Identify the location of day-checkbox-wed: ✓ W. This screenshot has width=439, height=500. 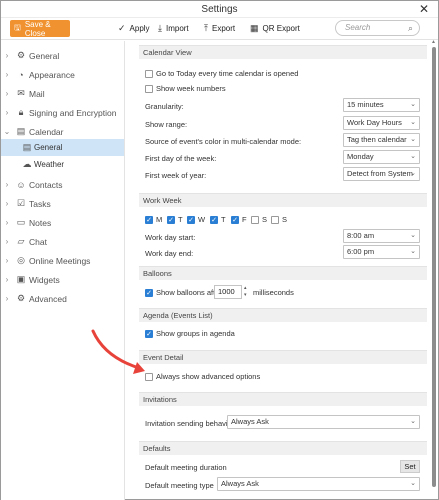
(196, 219).